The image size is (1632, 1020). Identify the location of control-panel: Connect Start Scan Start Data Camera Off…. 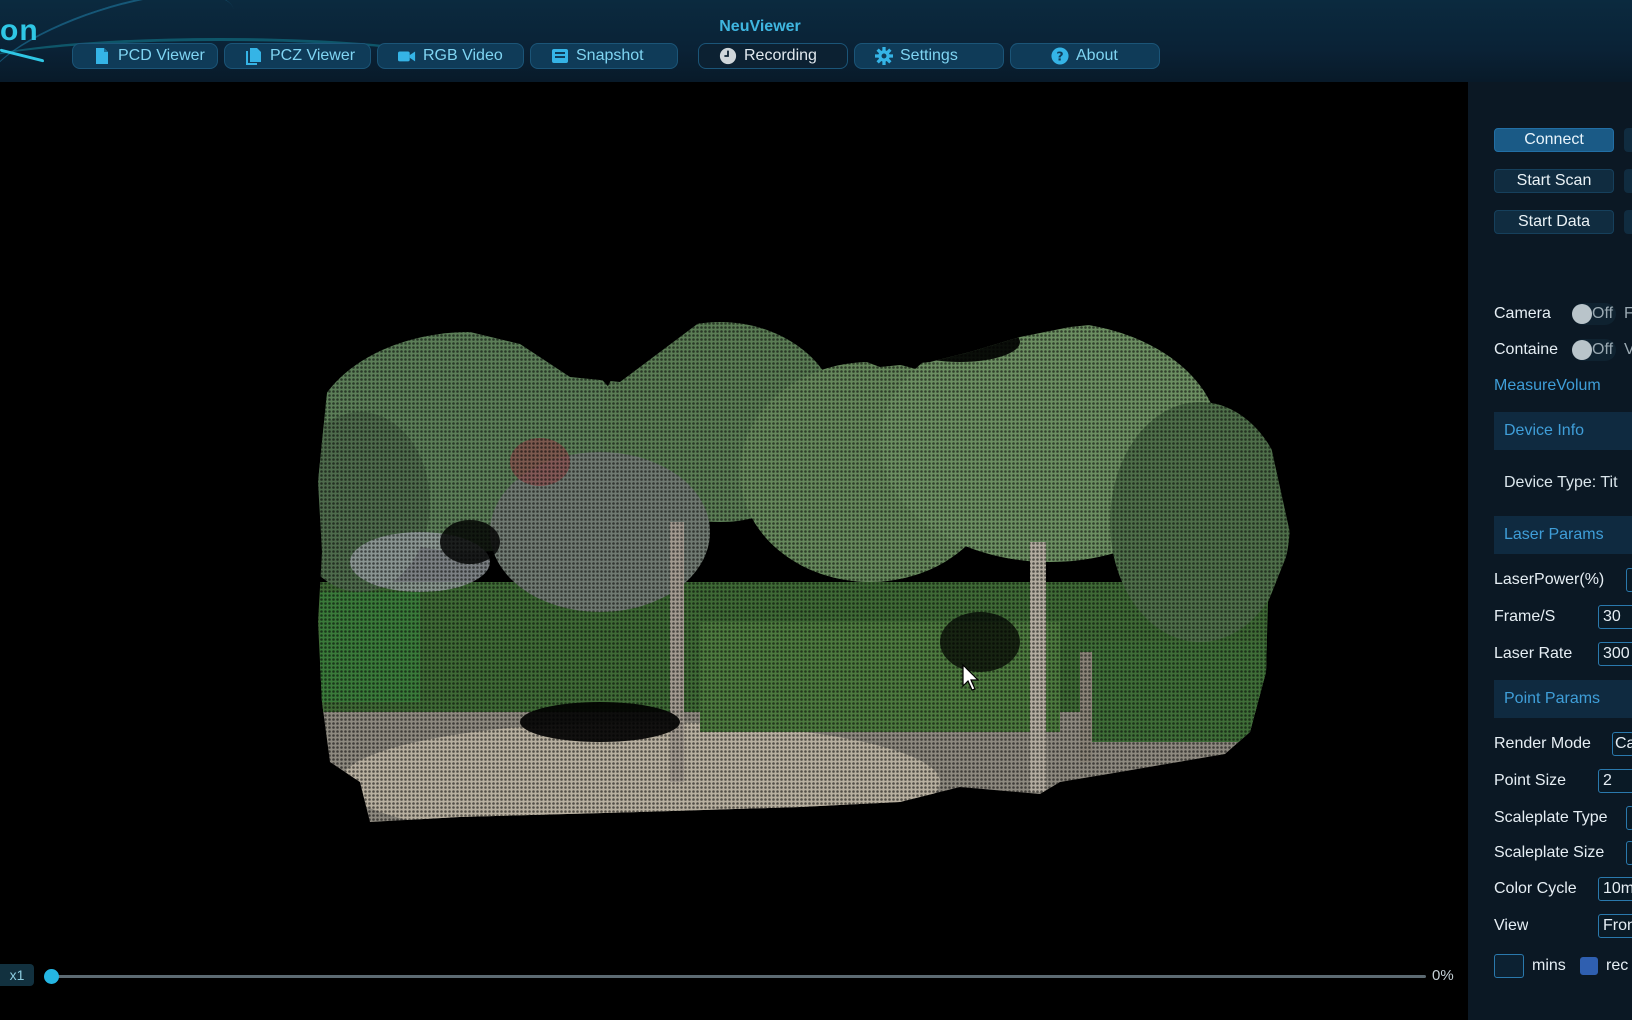
(1550, 551).